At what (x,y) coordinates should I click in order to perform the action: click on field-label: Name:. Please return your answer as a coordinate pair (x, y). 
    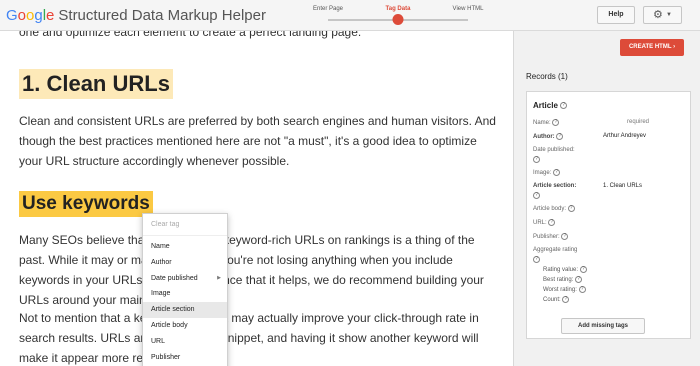
    Looking at the image, I should click on (542, 123).